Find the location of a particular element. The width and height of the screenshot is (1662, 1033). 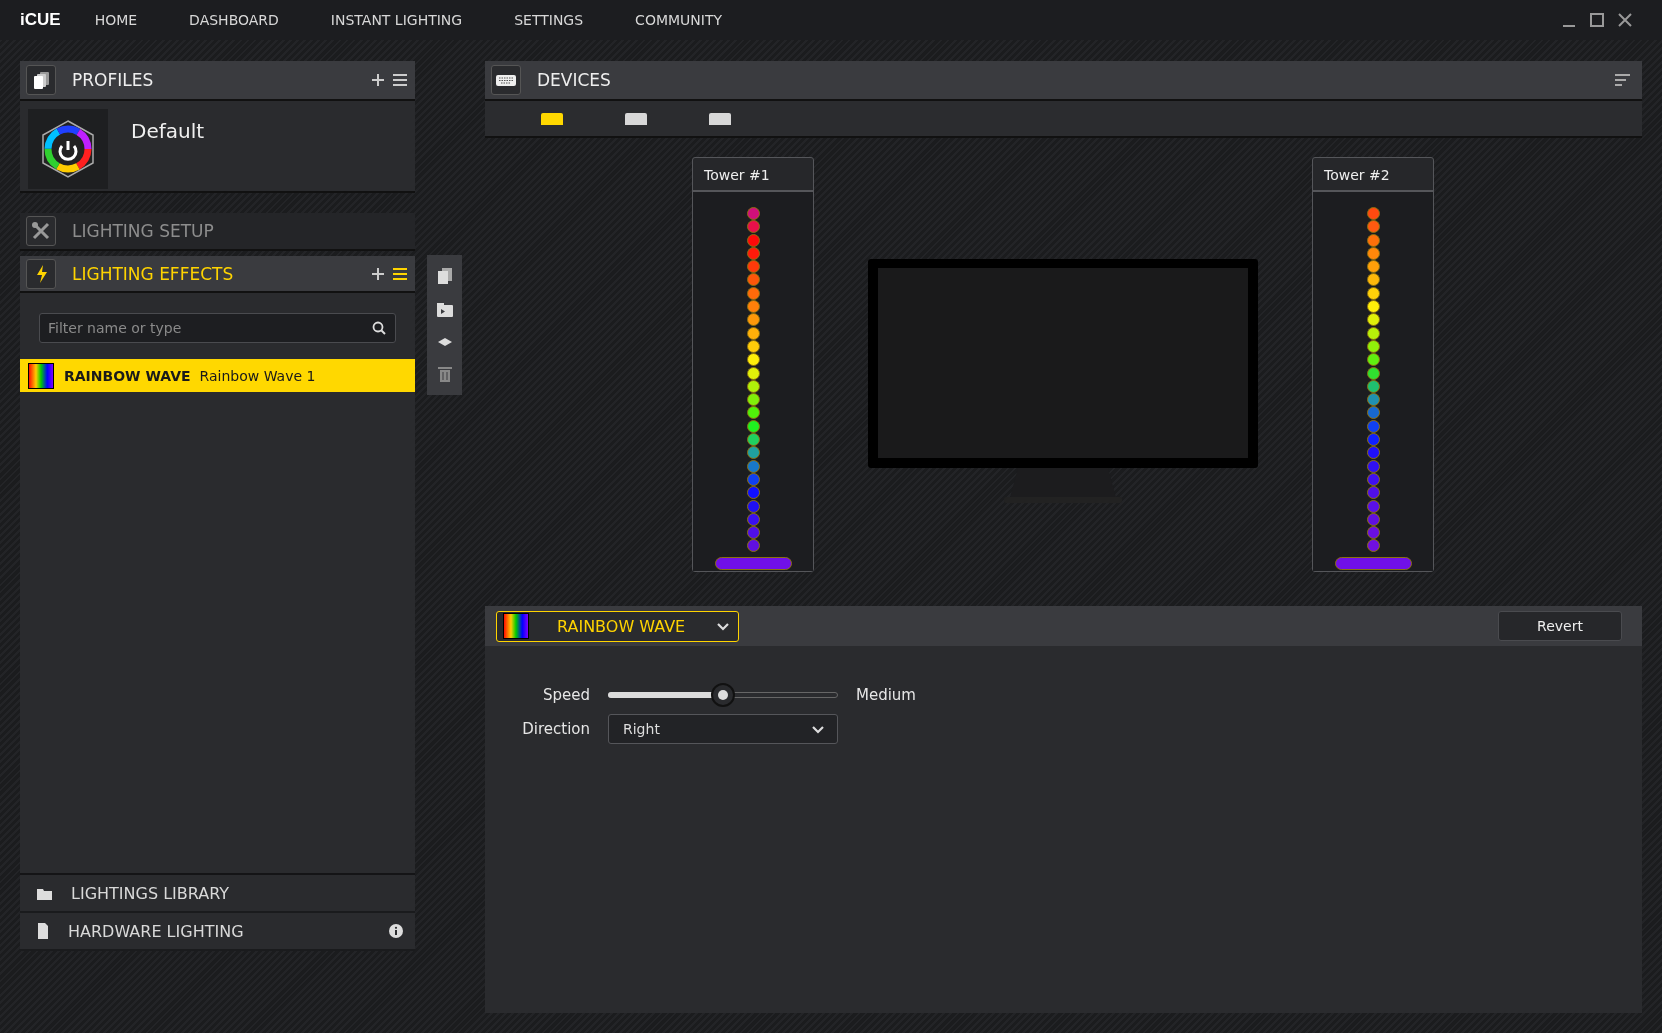

speed-slider is located at coordinates (723, 695).